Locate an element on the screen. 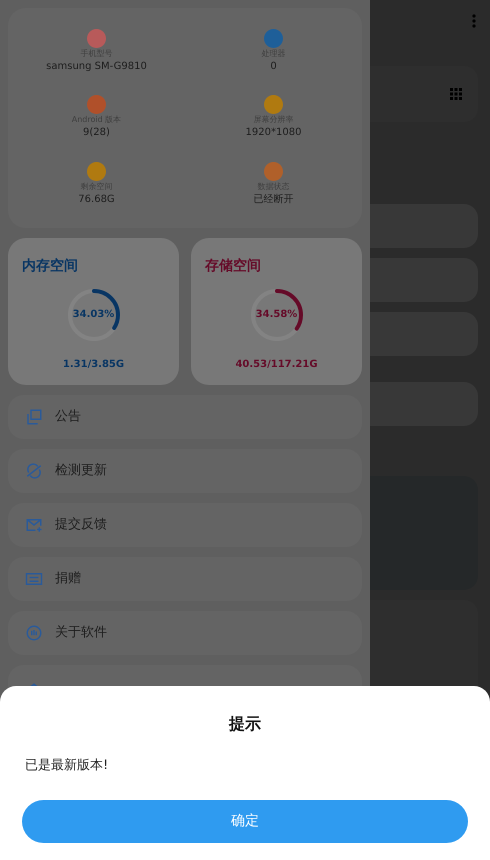 The height and width of the screenshot is (860, 490). grid-icon is located at coordinates (456, 94).